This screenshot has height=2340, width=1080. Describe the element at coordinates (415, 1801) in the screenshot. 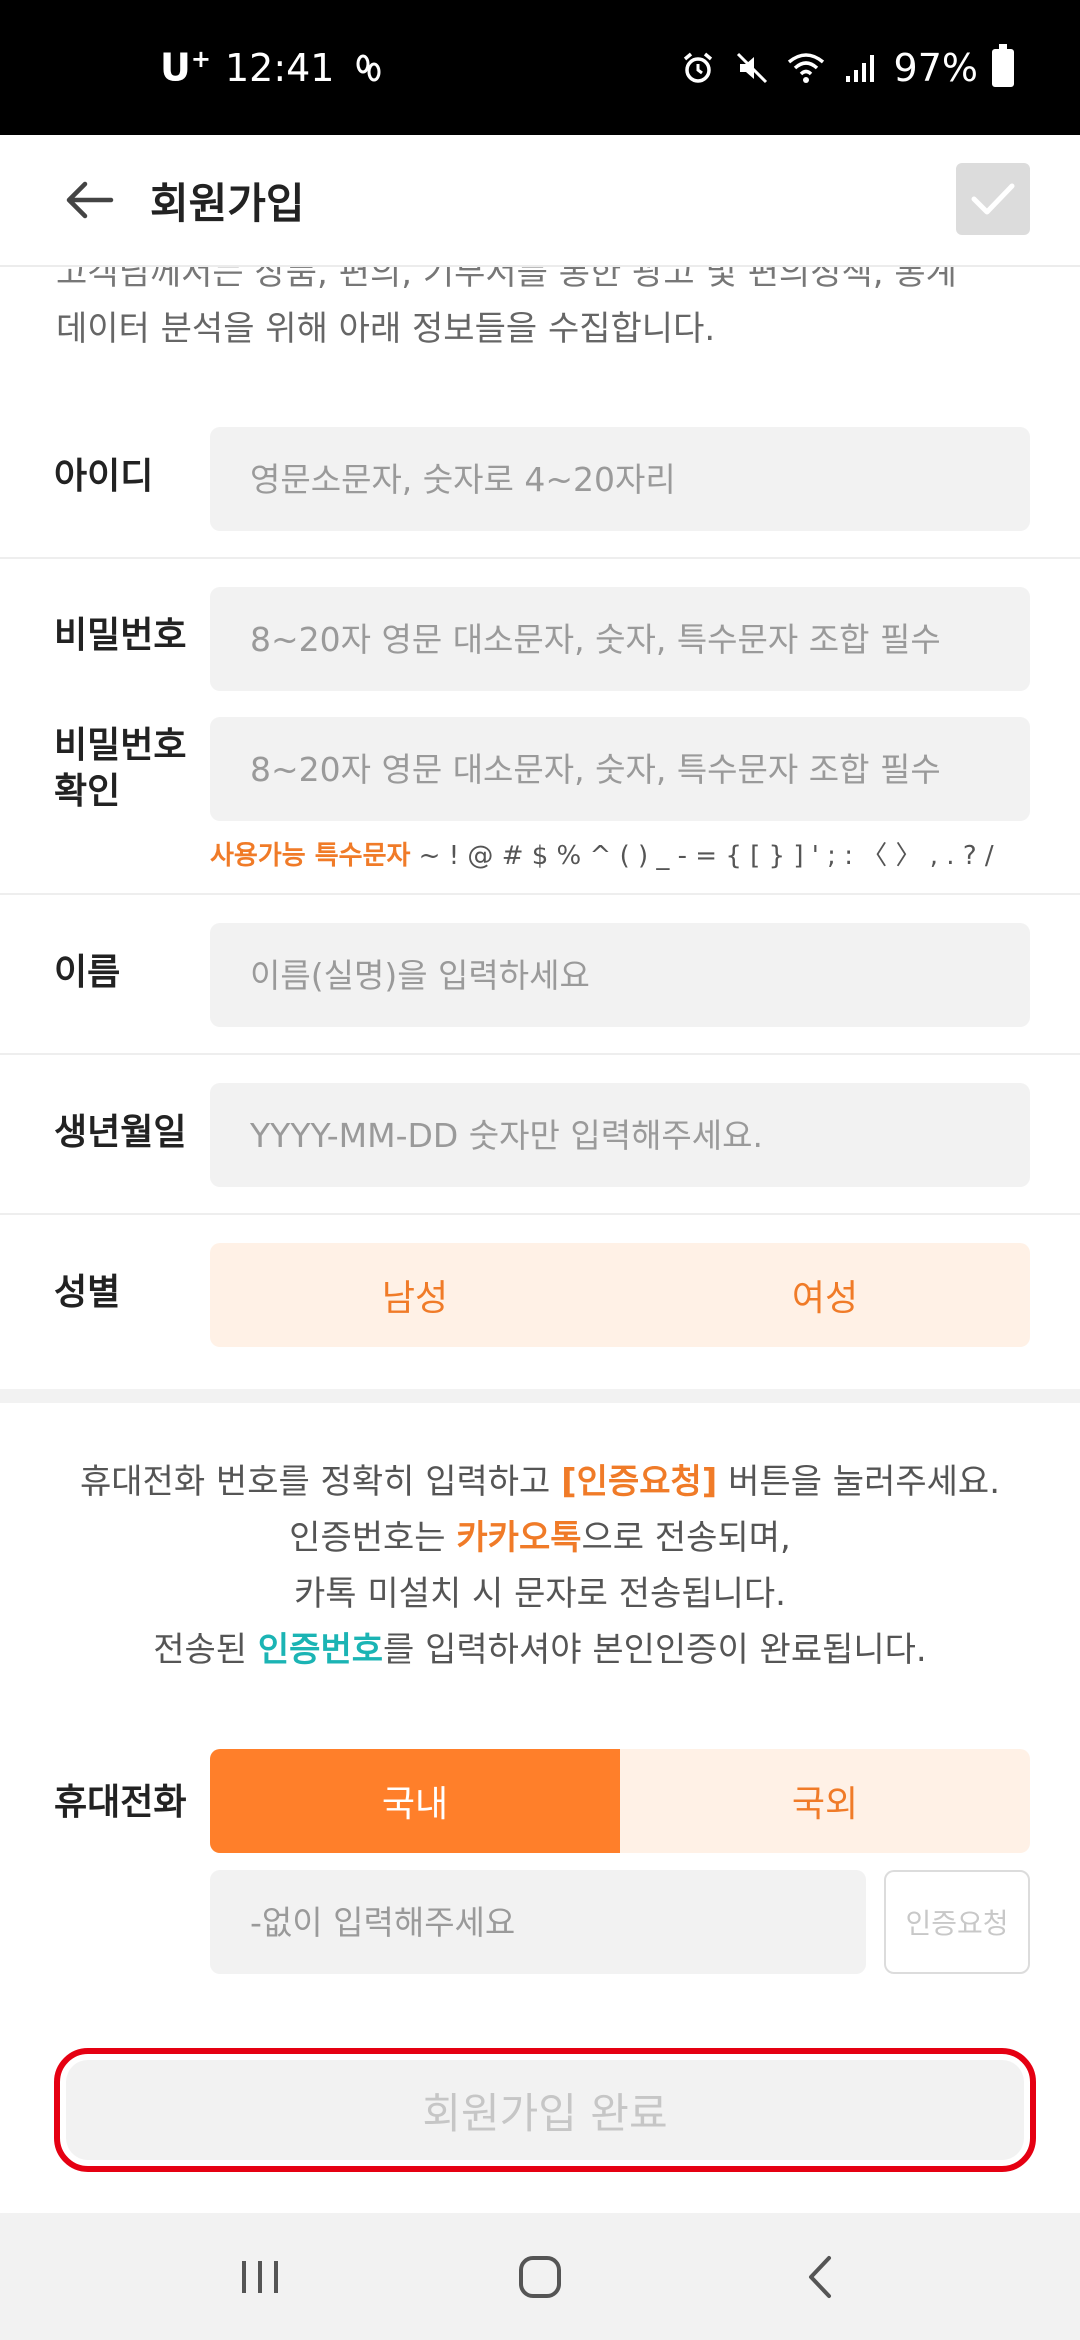

I see `phone-domestic-option: 국내` at that location.